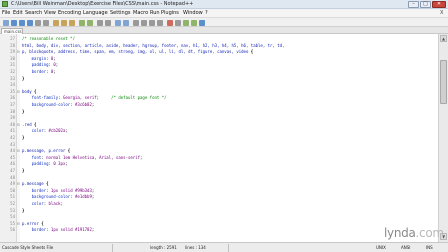 Image resolution: width=448 pixels, height=252 pixels. What do you see at coordinates (186, 23) in the screenshot?
I see `play-macro-icon` at bounding box center [186, 23].